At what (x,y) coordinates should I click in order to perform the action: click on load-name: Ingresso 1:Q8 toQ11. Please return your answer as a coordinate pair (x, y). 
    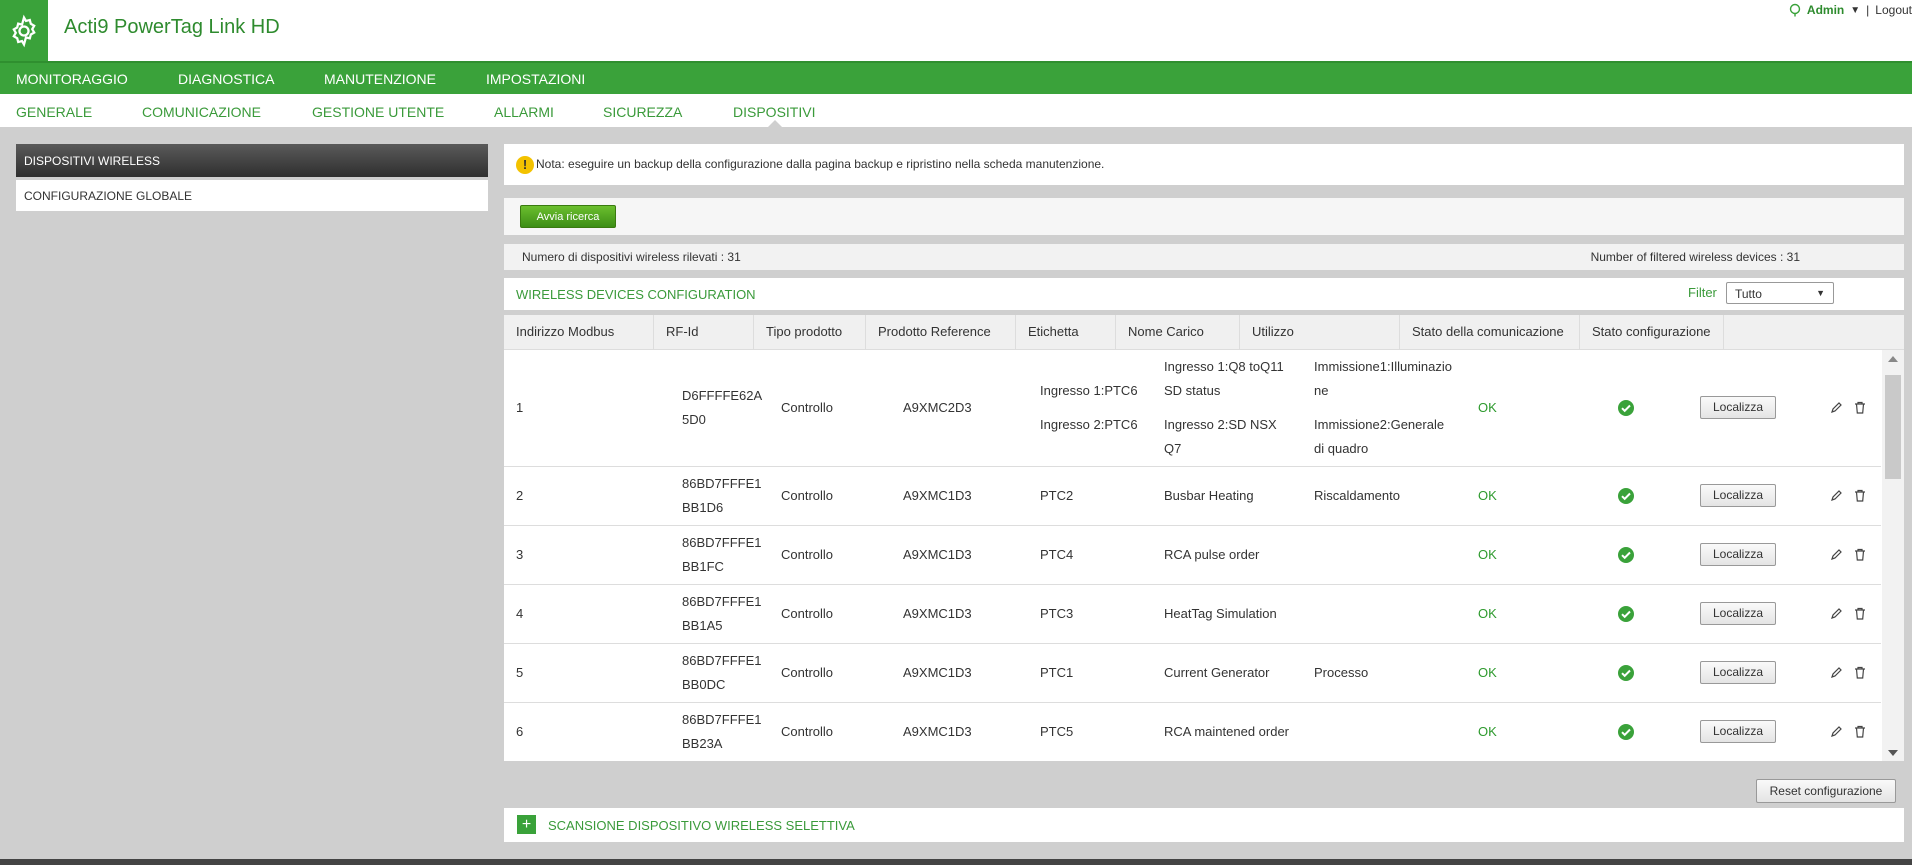
    Looking at the image, I should click on (1224, 366).